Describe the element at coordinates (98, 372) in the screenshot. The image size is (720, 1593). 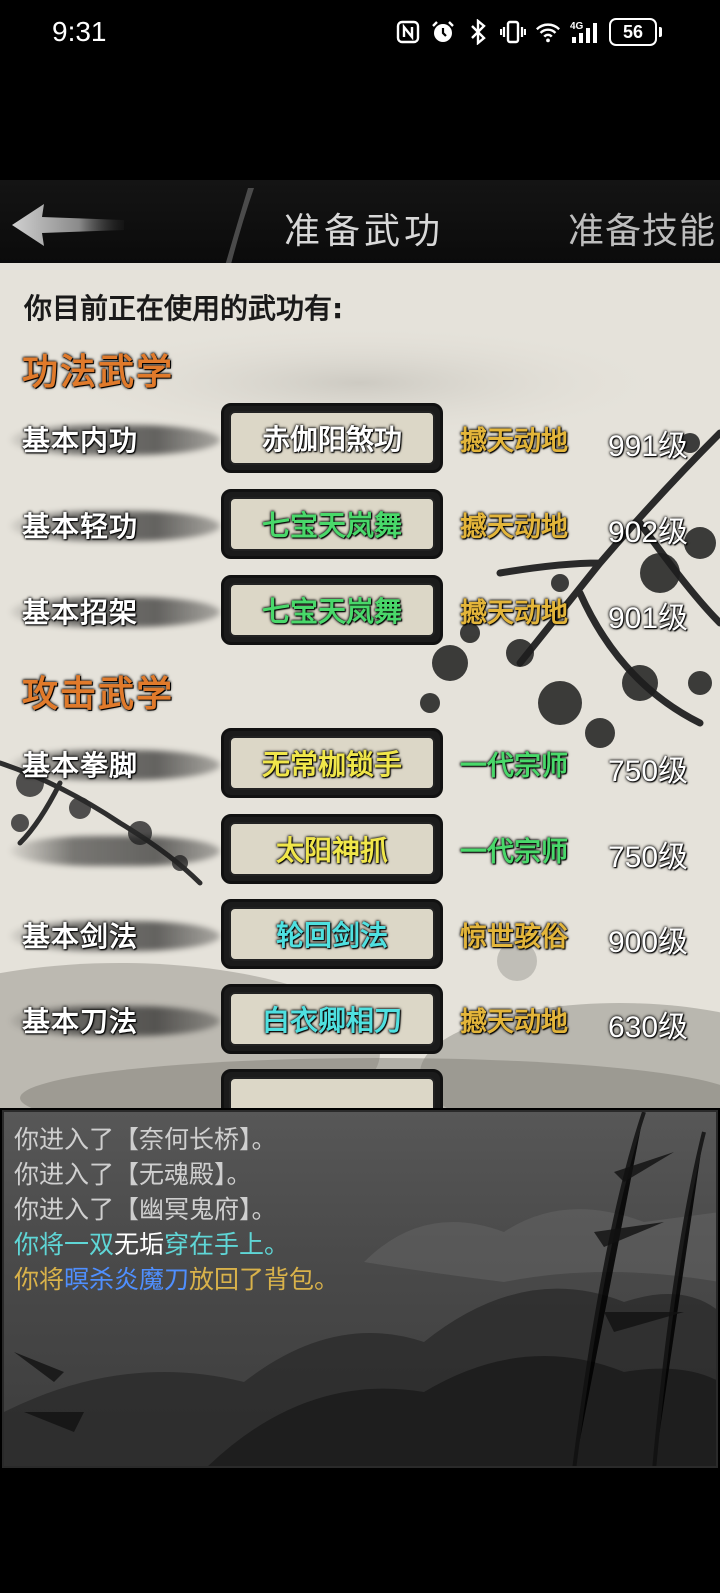
I see `section-title-internal: 功法武学` at that location.